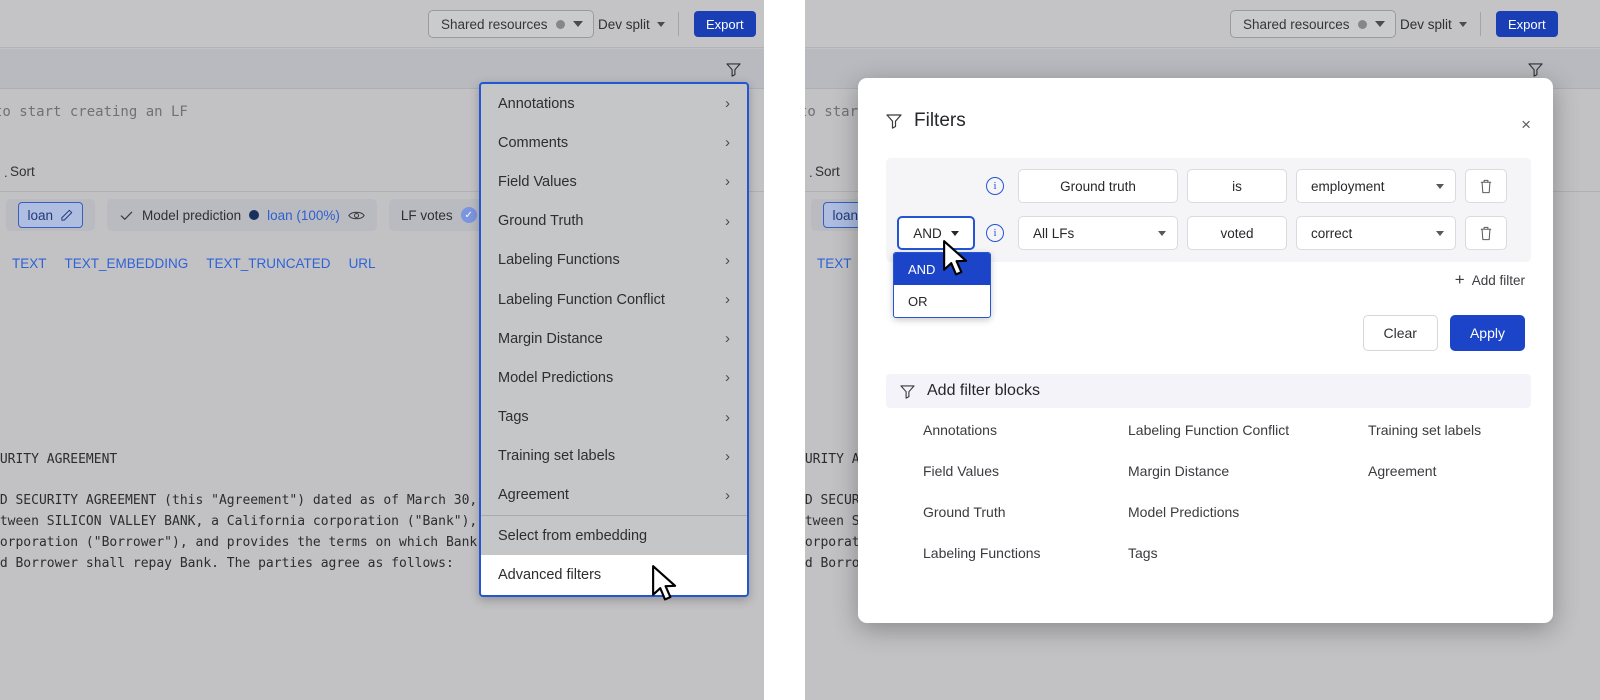  Describe the element at coordinates (6, 172) in the screenshot. I see `sort-prefix-icon: .` at that location.